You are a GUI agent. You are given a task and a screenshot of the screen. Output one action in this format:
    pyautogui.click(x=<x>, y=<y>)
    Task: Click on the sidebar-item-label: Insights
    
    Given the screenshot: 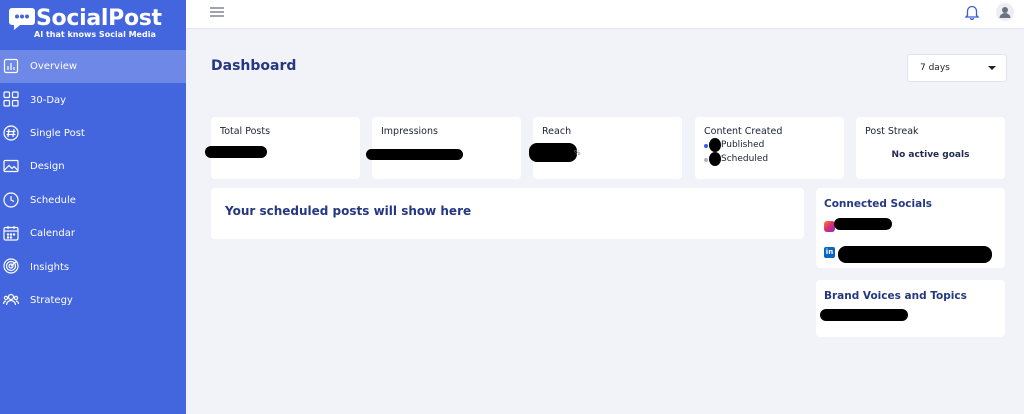 What is the action you would take?
    pyautogui.click(x=50, y=267)
    